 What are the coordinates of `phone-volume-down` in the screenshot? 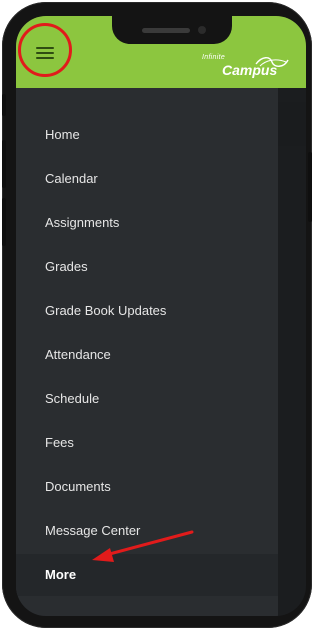 It's located at (4, 222).